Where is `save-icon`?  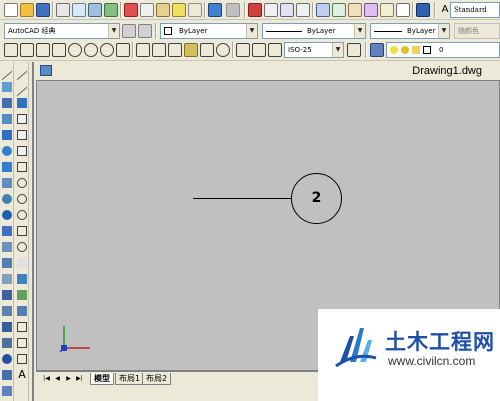
save-icon is located at coordinates (43, 10).